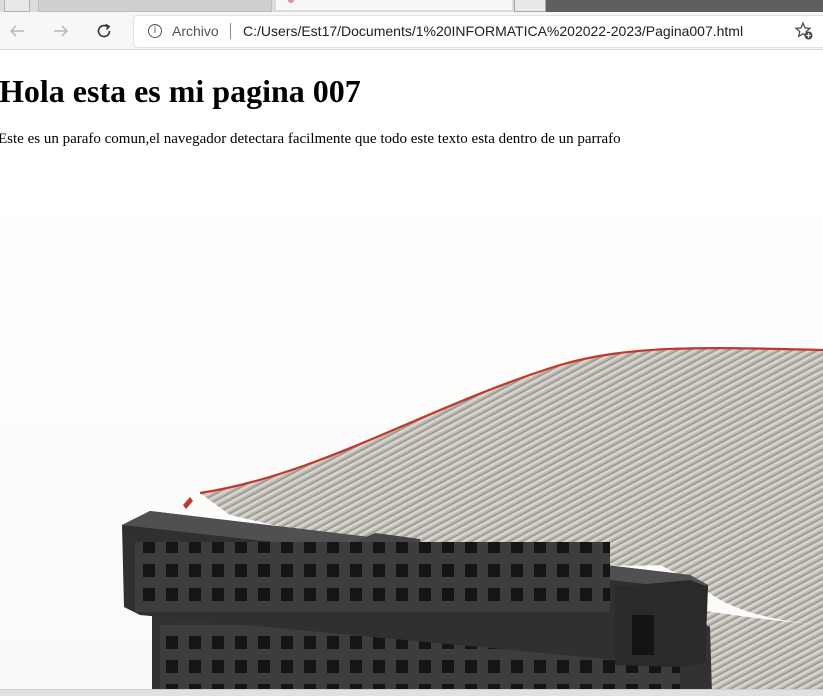 Image resolution: width=823 pixels, height=696 pixels. I want to click on browser-tab-active, so click(394, 5).